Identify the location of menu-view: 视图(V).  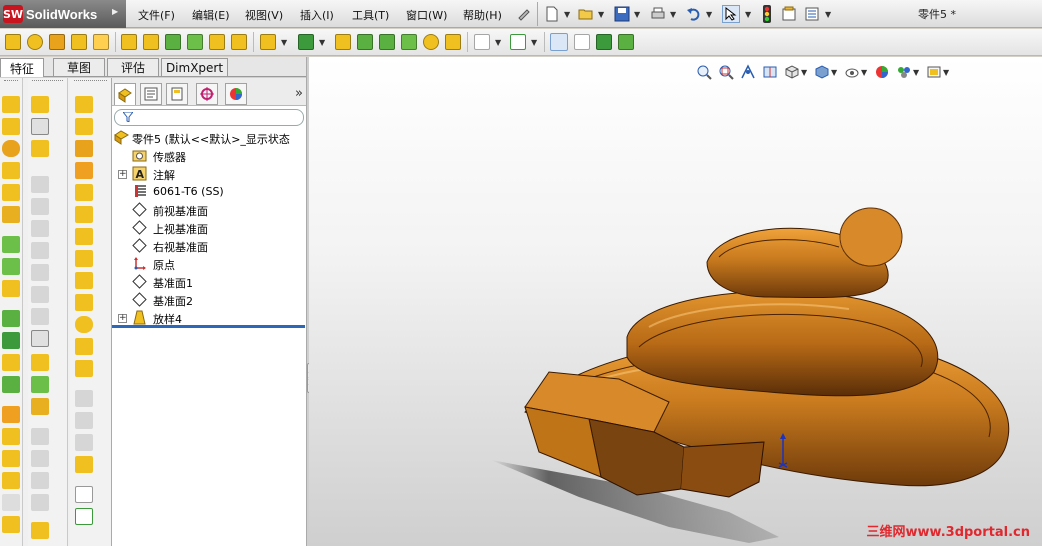
(264, 15).